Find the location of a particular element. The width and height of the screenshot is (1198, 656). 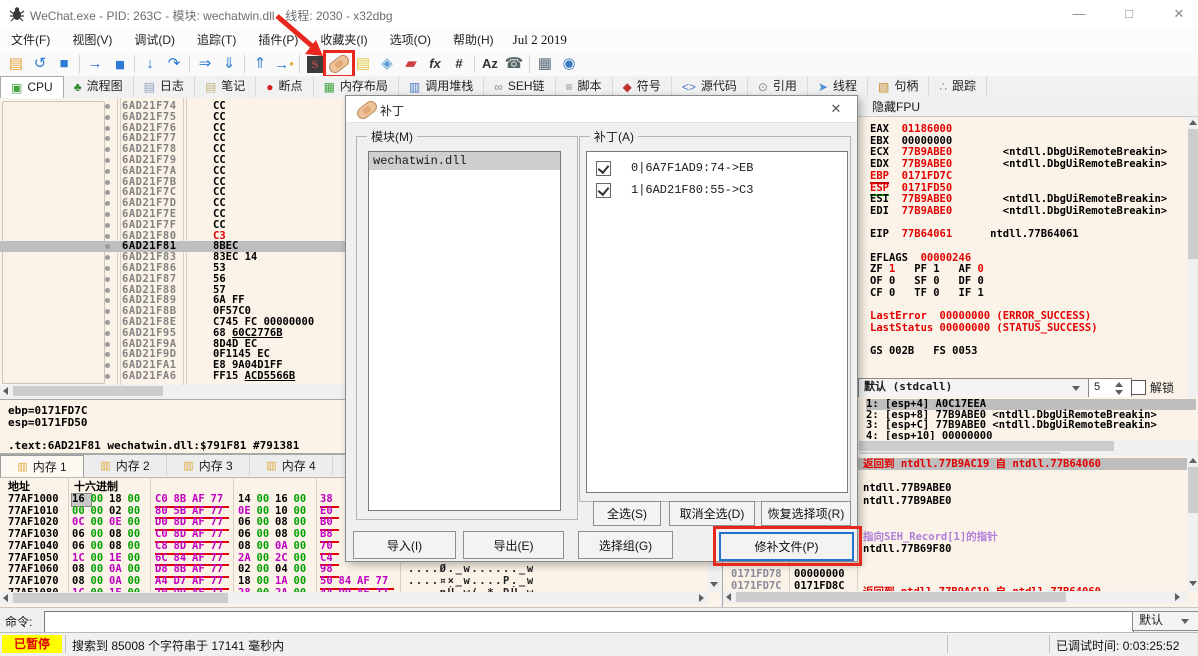

tab-引用: ⊙ 引用 is located at coordinates (778, 86).